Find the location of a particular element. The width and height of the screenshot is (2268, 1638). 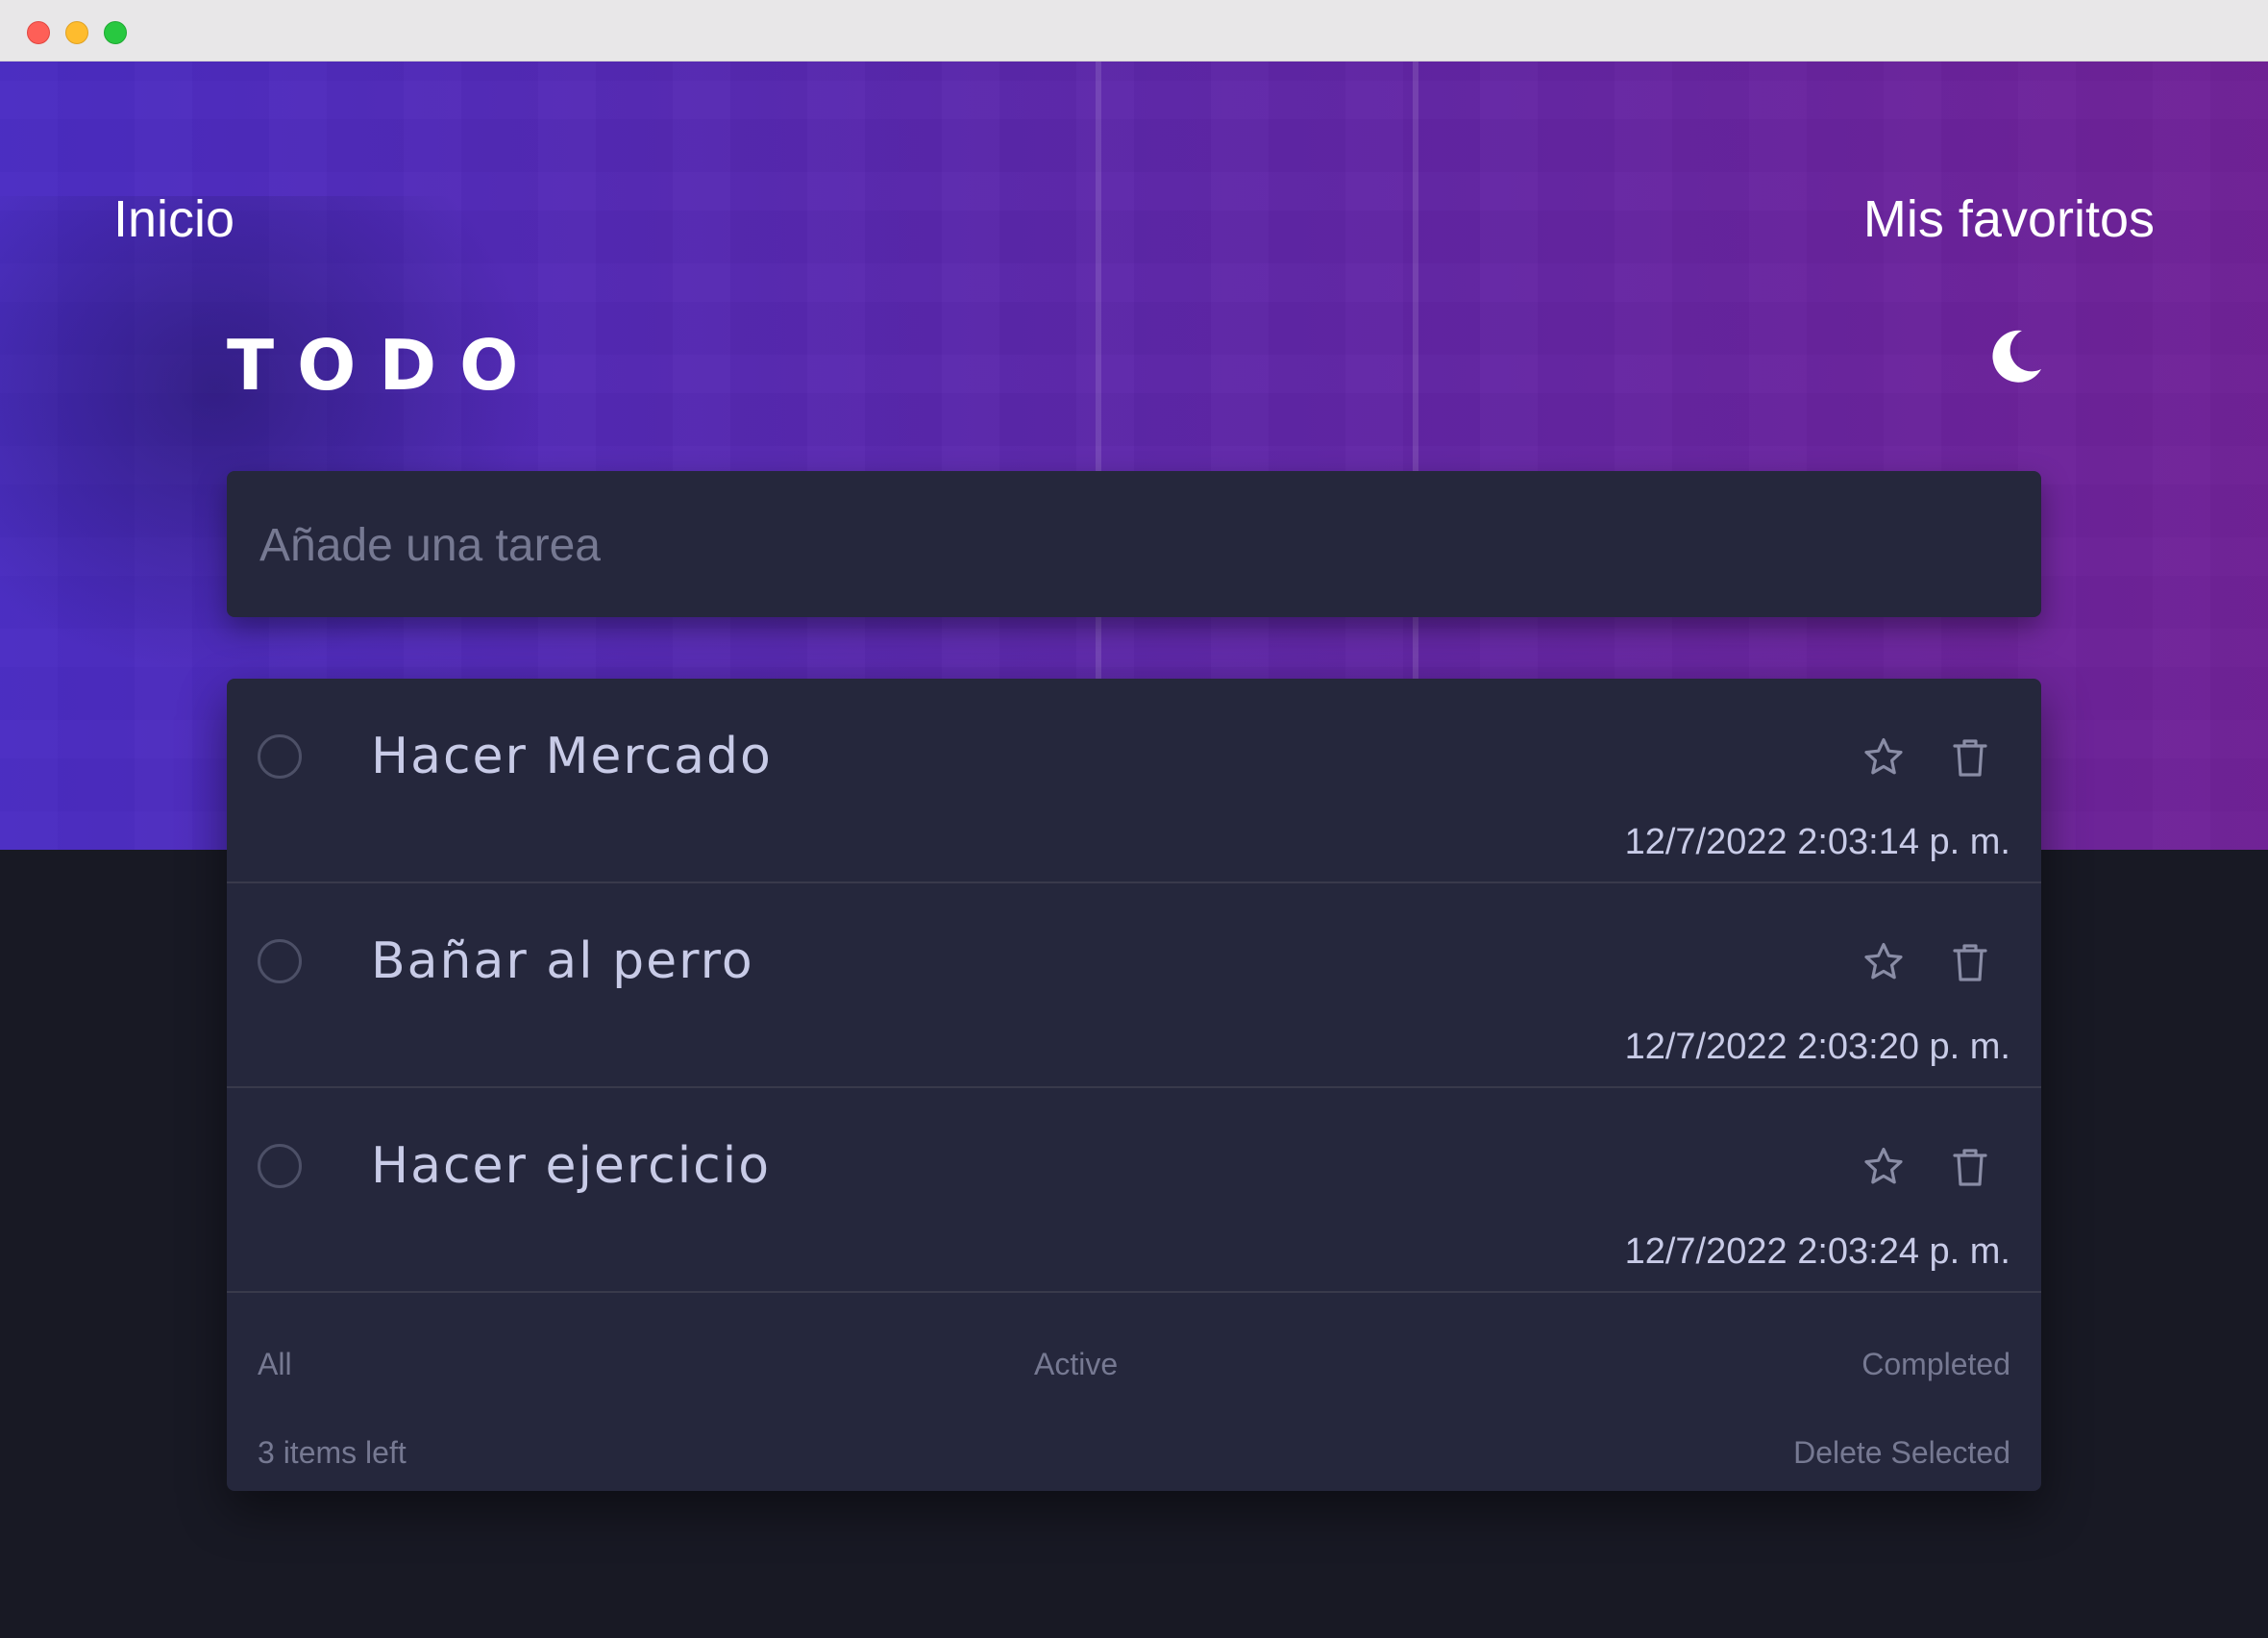

task-title: Hacer Mercado is located at coordinates (572, 757).